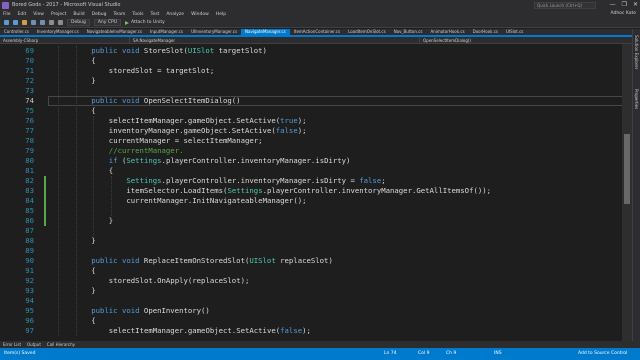 Image resolution: width=640 pixels, height=360 pixels. What do you see at coordinates (99, 14) in the screenshot?
I see `menu-debug: Debug` at bounding box center [99, 14].